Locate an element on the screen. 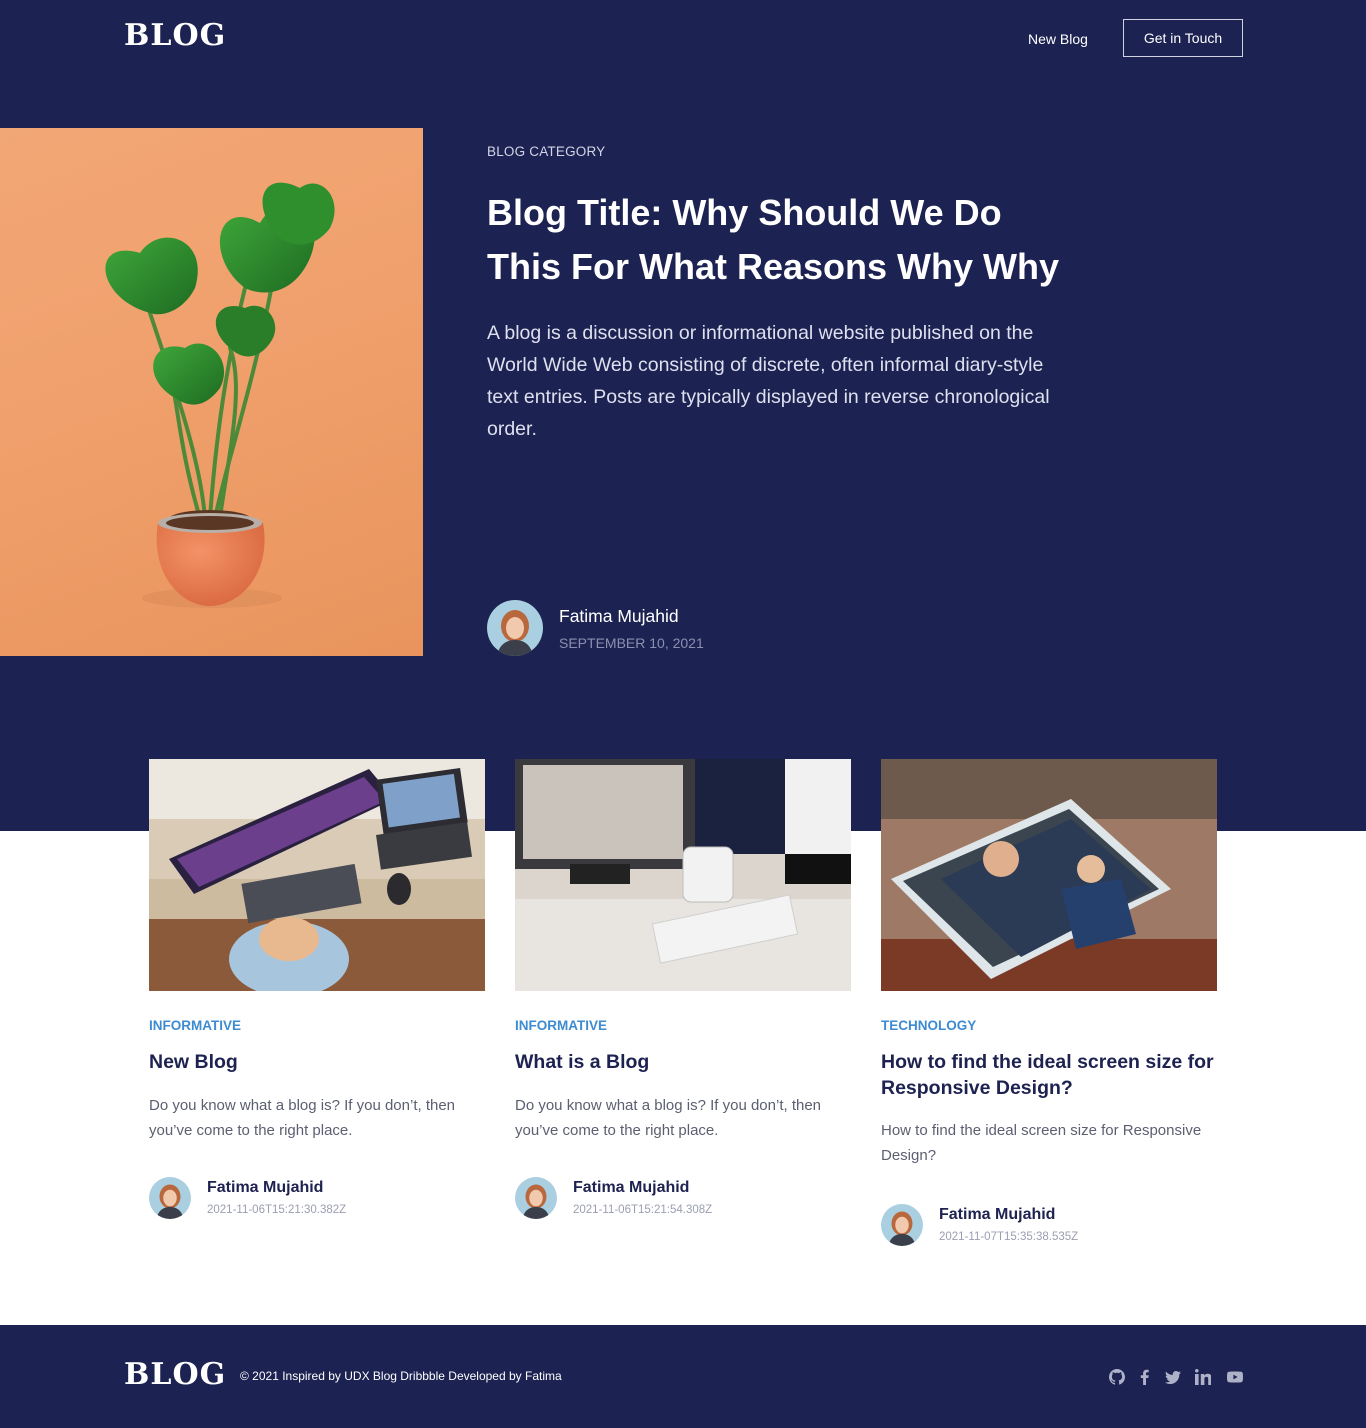  card-date: 2021-11-07T15:35:38.535Z is located at coordinates (1009, 1237).